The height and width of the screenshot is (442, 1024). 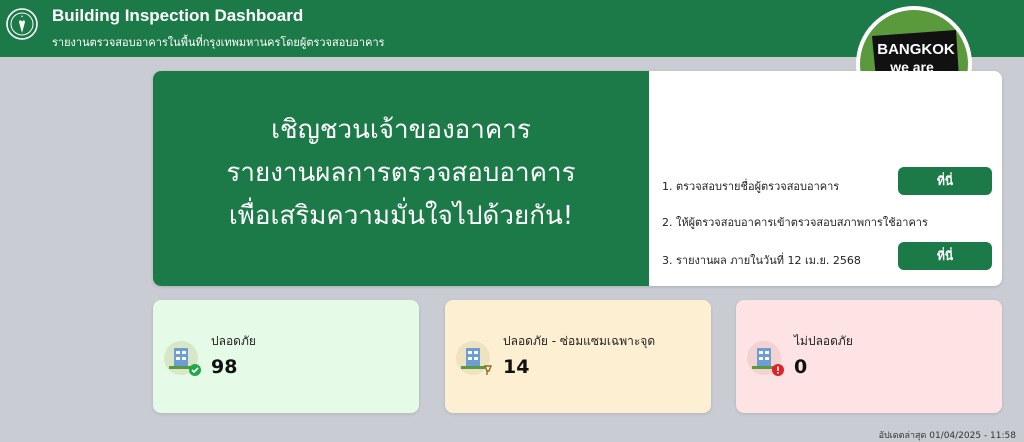 What do you see at coordinates (578, 356) in the screenshot?
I see `stat-card-minor-repair: ปลอดภัย - ซ่อมแซมเฉพาะจุด 14` at bounding box center [578, 356].